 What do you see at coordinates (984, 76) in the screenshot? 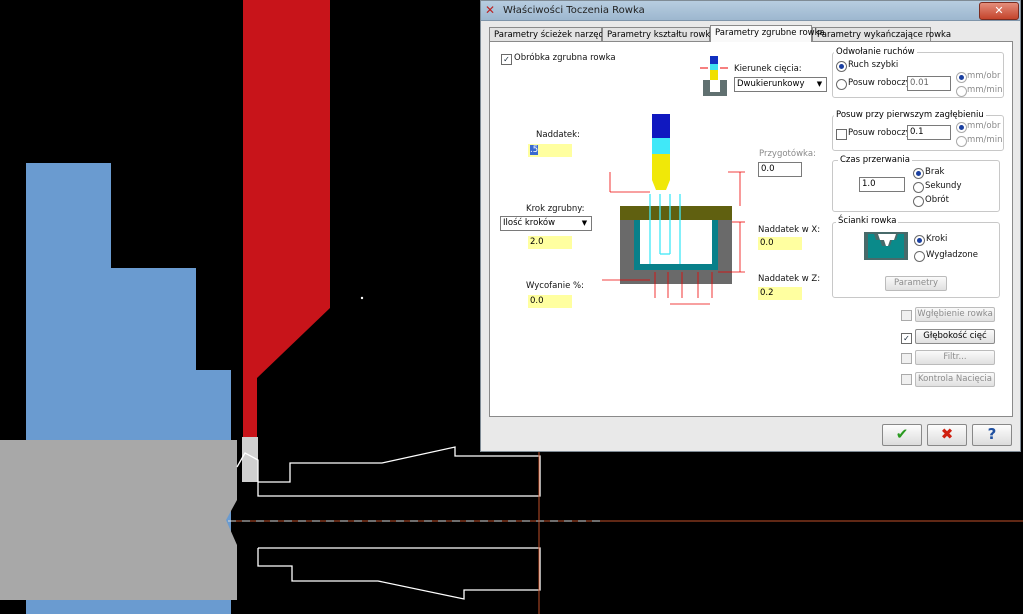
I see `retraction-unit-rev: mm/obr` at bounding box center [984, 76].